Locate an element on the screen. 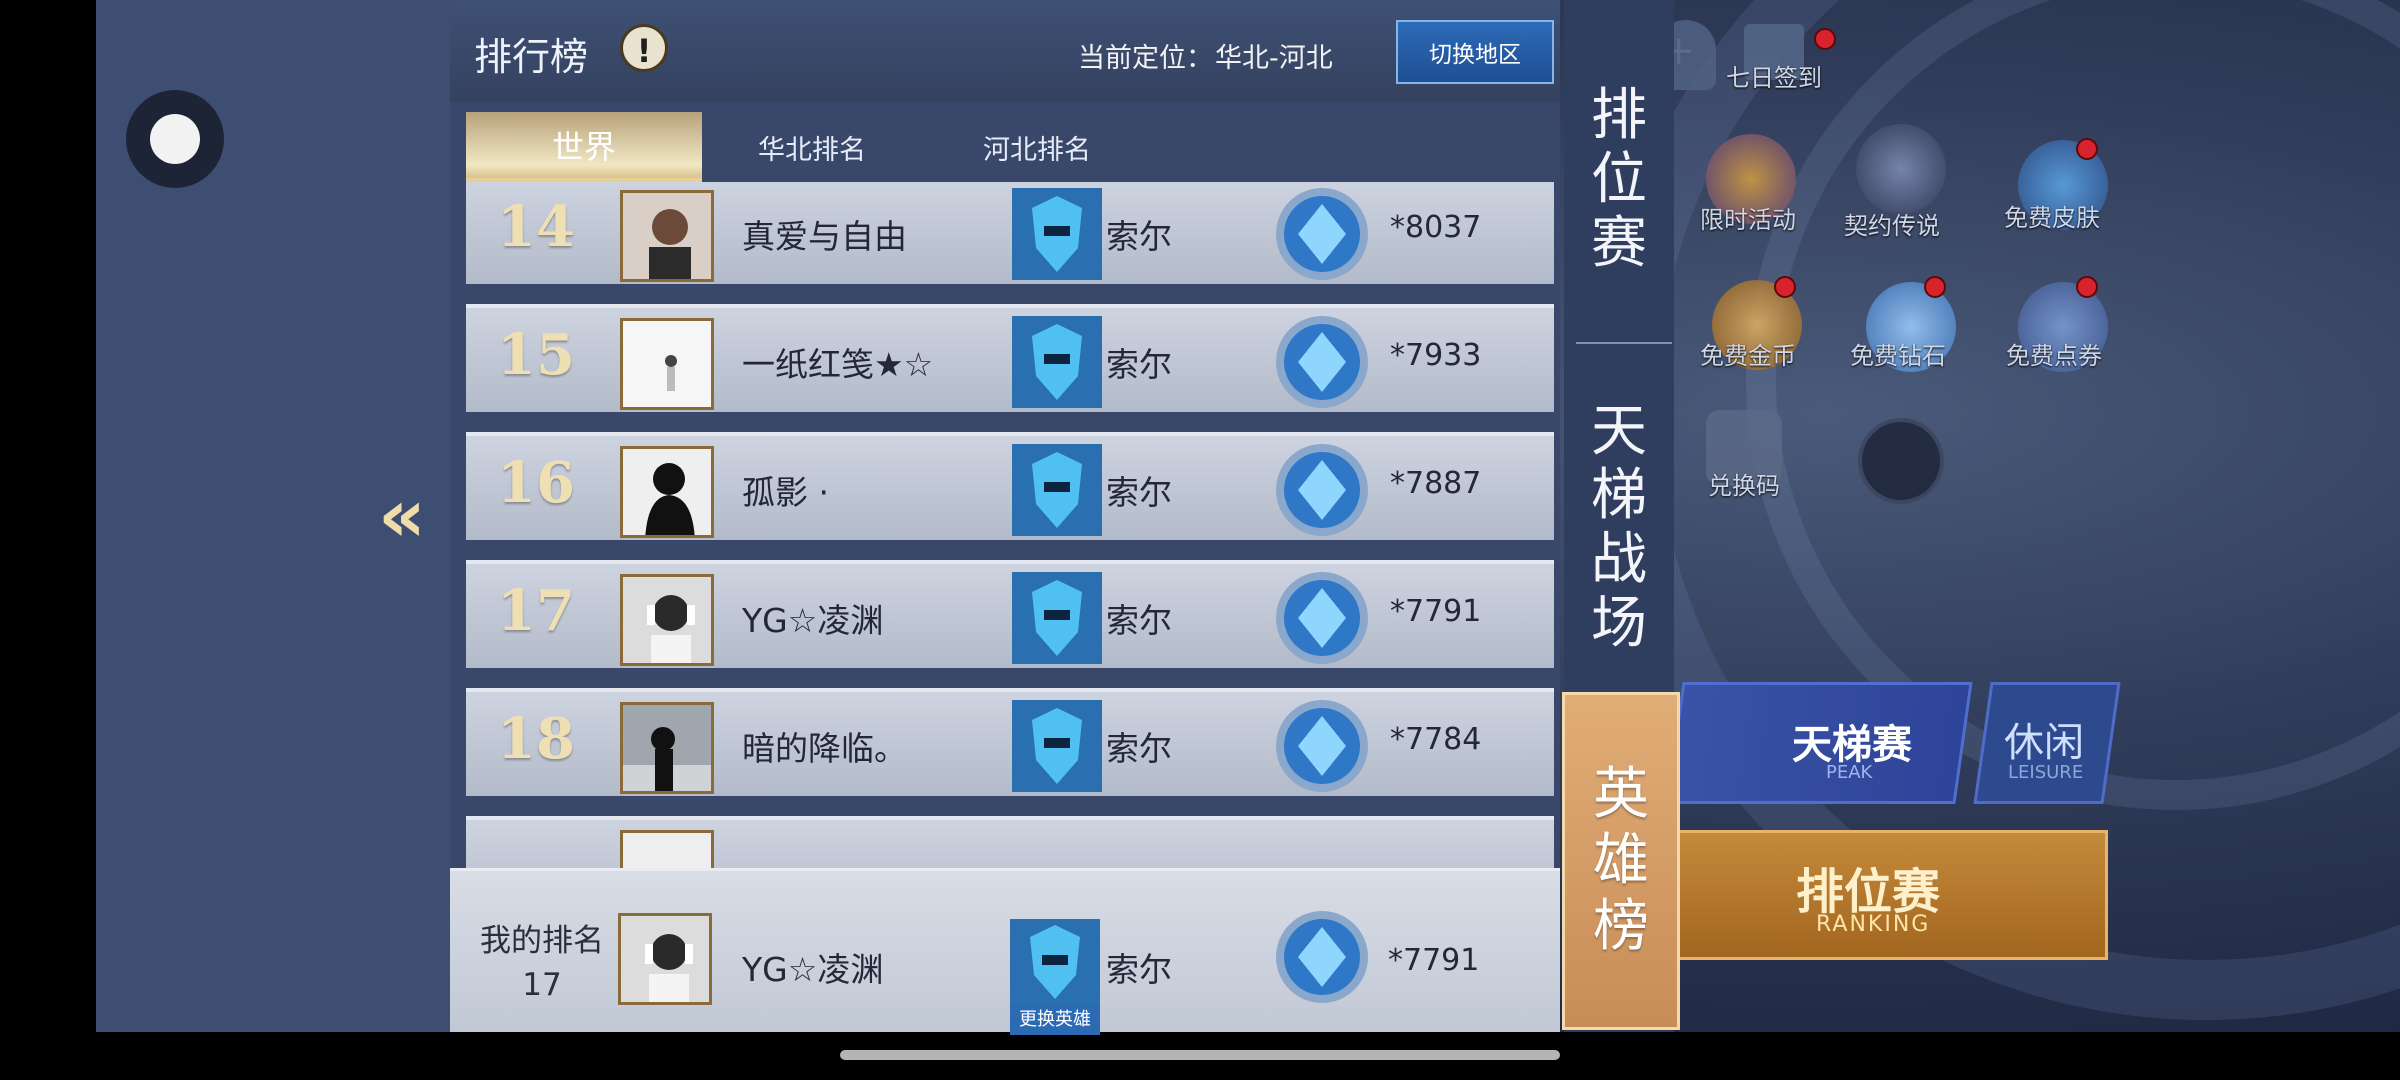 This screenshot has width=2400, height=1080. my-hero-name: 索尔 is located at coordinates (1139, 969).